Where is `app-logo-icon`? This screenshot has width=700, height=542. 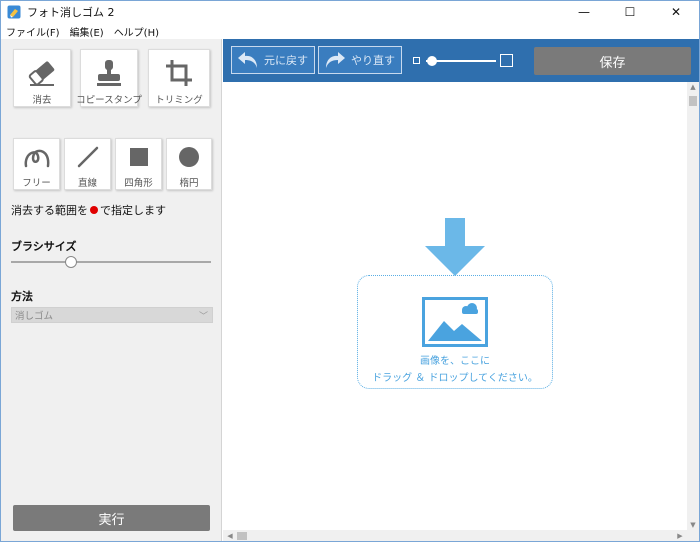 app-logo-icon is located at coordinates (14, 12).